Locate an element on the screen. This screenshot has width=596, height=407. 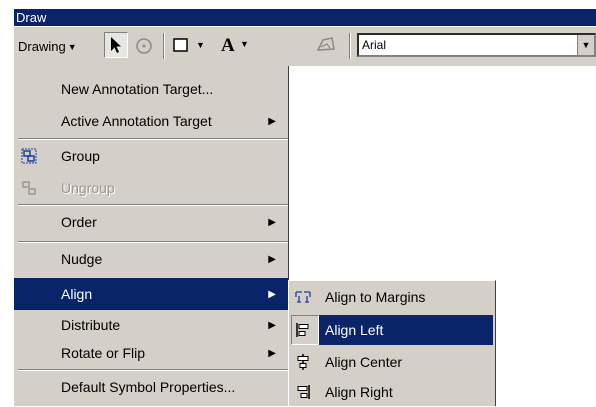
edit-vertices-icon is located at coordinates (325, 44).